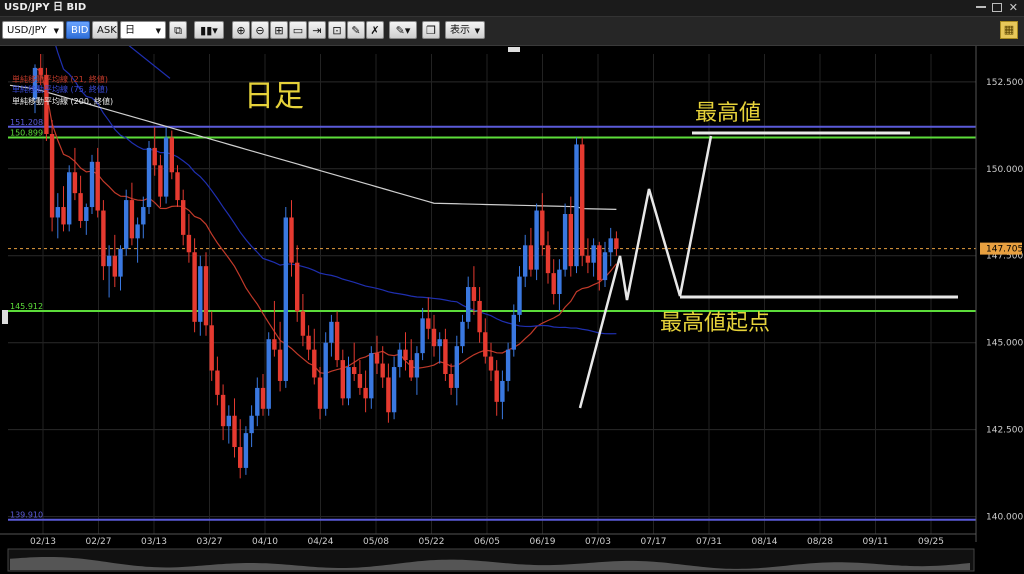  Describe the element at coordinates (709, 542) in the screenshot. I see `x-tick-label: 07/31` at that location.